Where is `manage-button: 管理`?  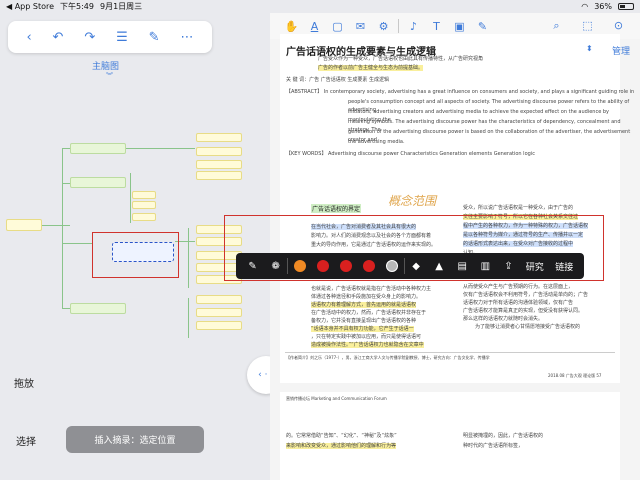 manage-button: 管理 is located at coordinates (621, 50).